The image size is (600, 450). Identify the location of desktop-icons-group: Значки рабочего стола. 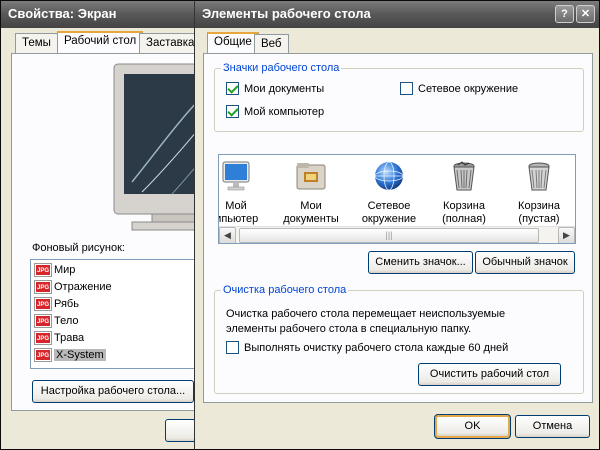
(399, 97).